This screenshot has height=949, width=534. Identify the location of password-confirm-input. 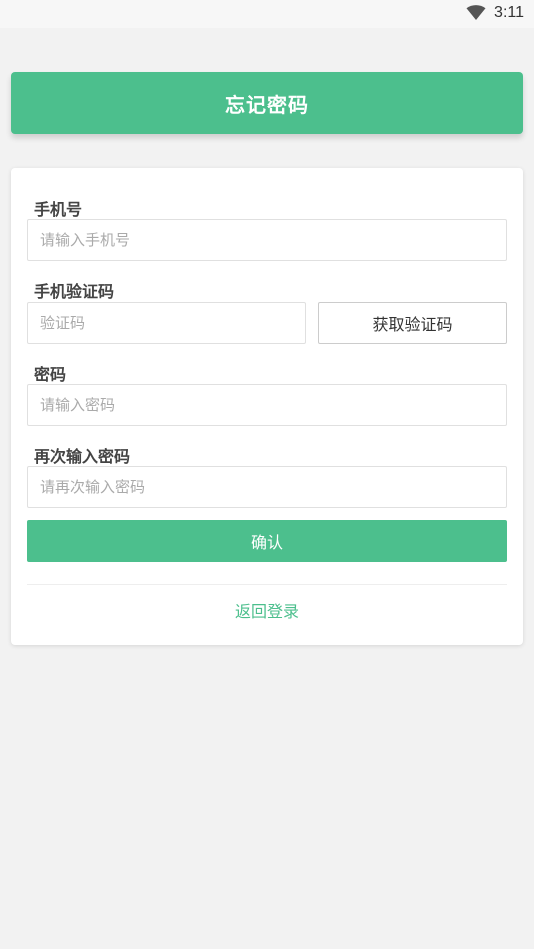
(267, 487).